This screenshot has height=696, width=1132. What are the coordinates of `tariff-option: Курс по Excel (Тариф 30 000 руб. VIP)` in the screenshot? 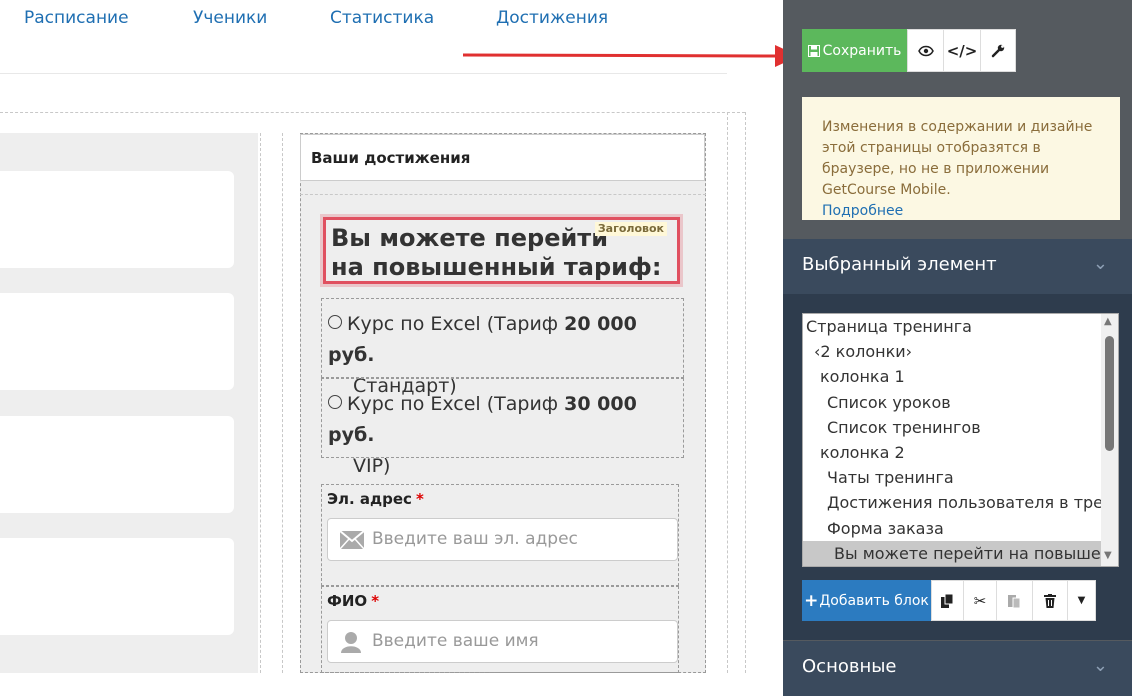 It's located at (502, 427).